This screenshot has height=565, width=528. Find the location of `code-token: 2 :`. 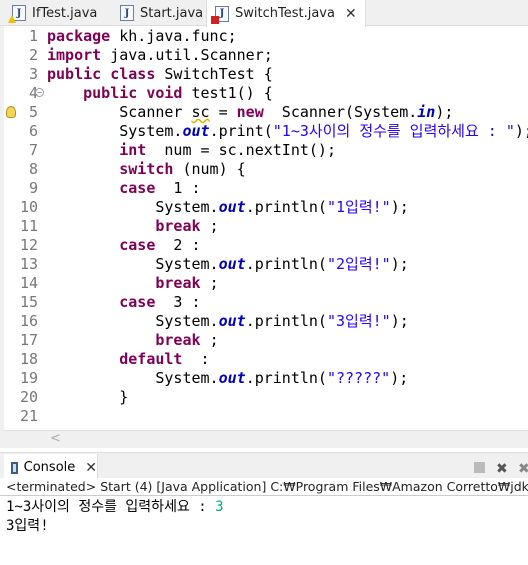

code-token: 2 : is located at coordinates (182, 245).